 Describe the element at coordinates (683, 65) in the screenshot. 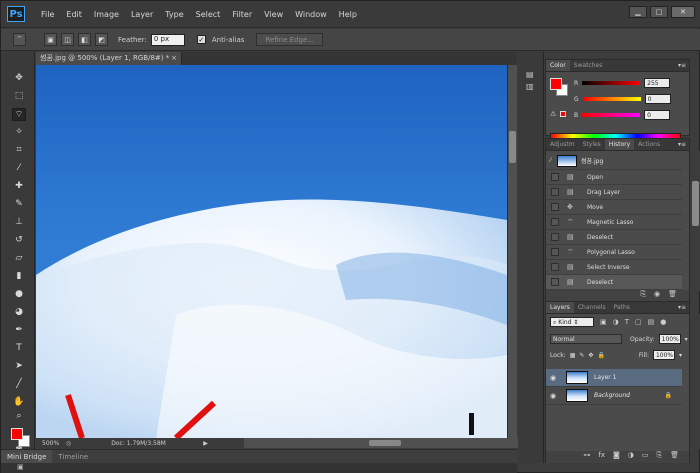

I see `color-panel-menu-icon: ▾≡` at that location.